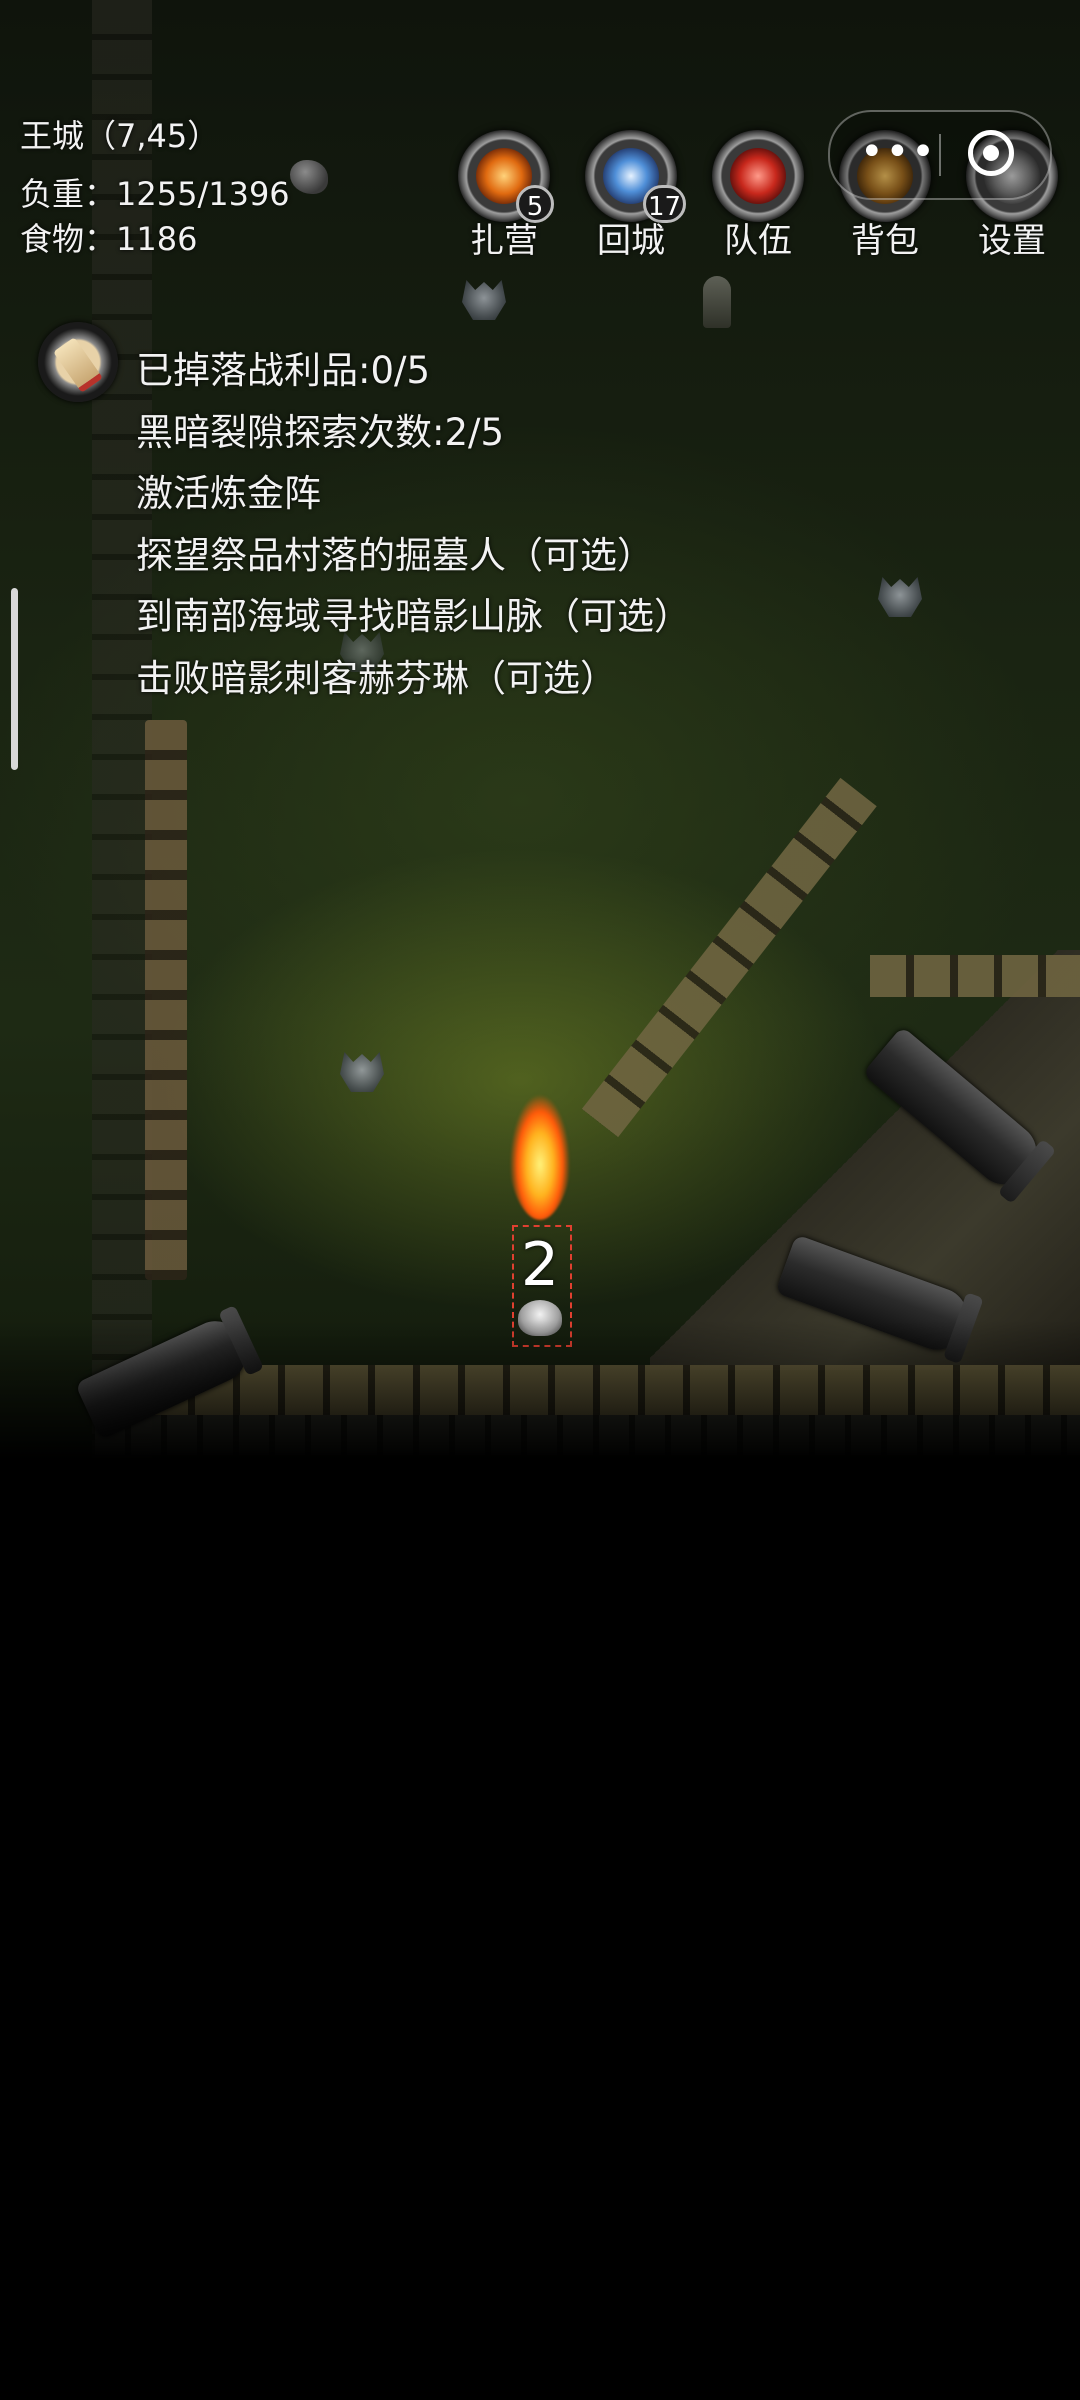 The width and height of the screenshot is (1080, 2400). I want to click on food-stat: 食物：1186, so click(109, 239).